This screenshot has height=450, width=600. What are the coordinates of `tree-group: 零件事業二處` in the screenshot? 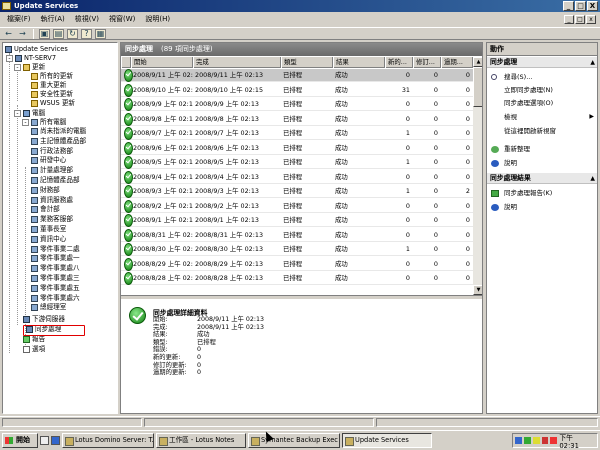 It's located at (55, 249).